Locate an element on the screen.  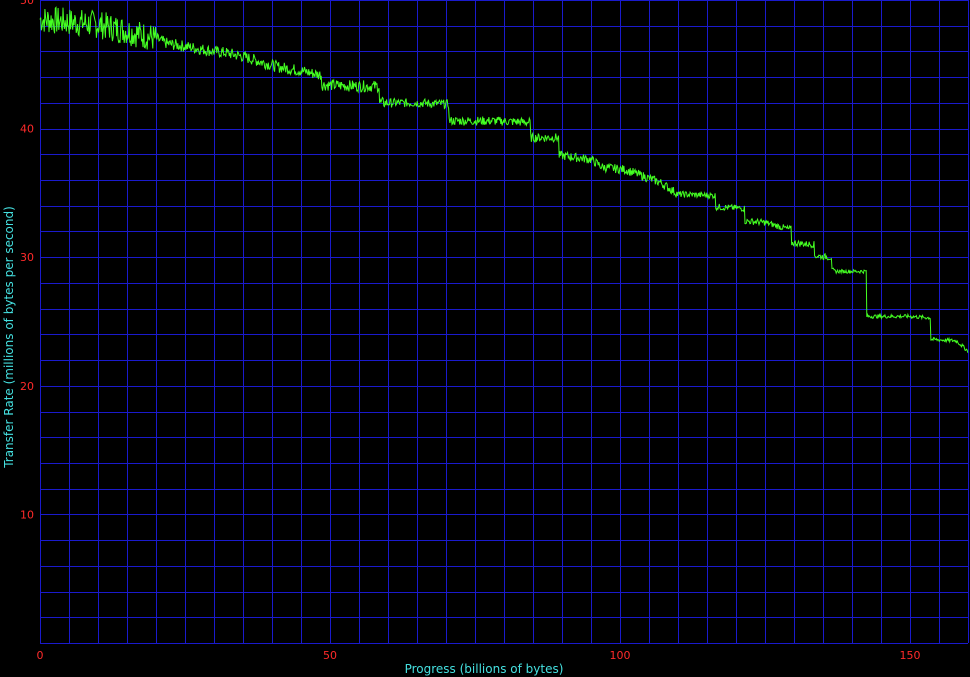
y-tick-label: 10 is located at coordinates (27, 514).